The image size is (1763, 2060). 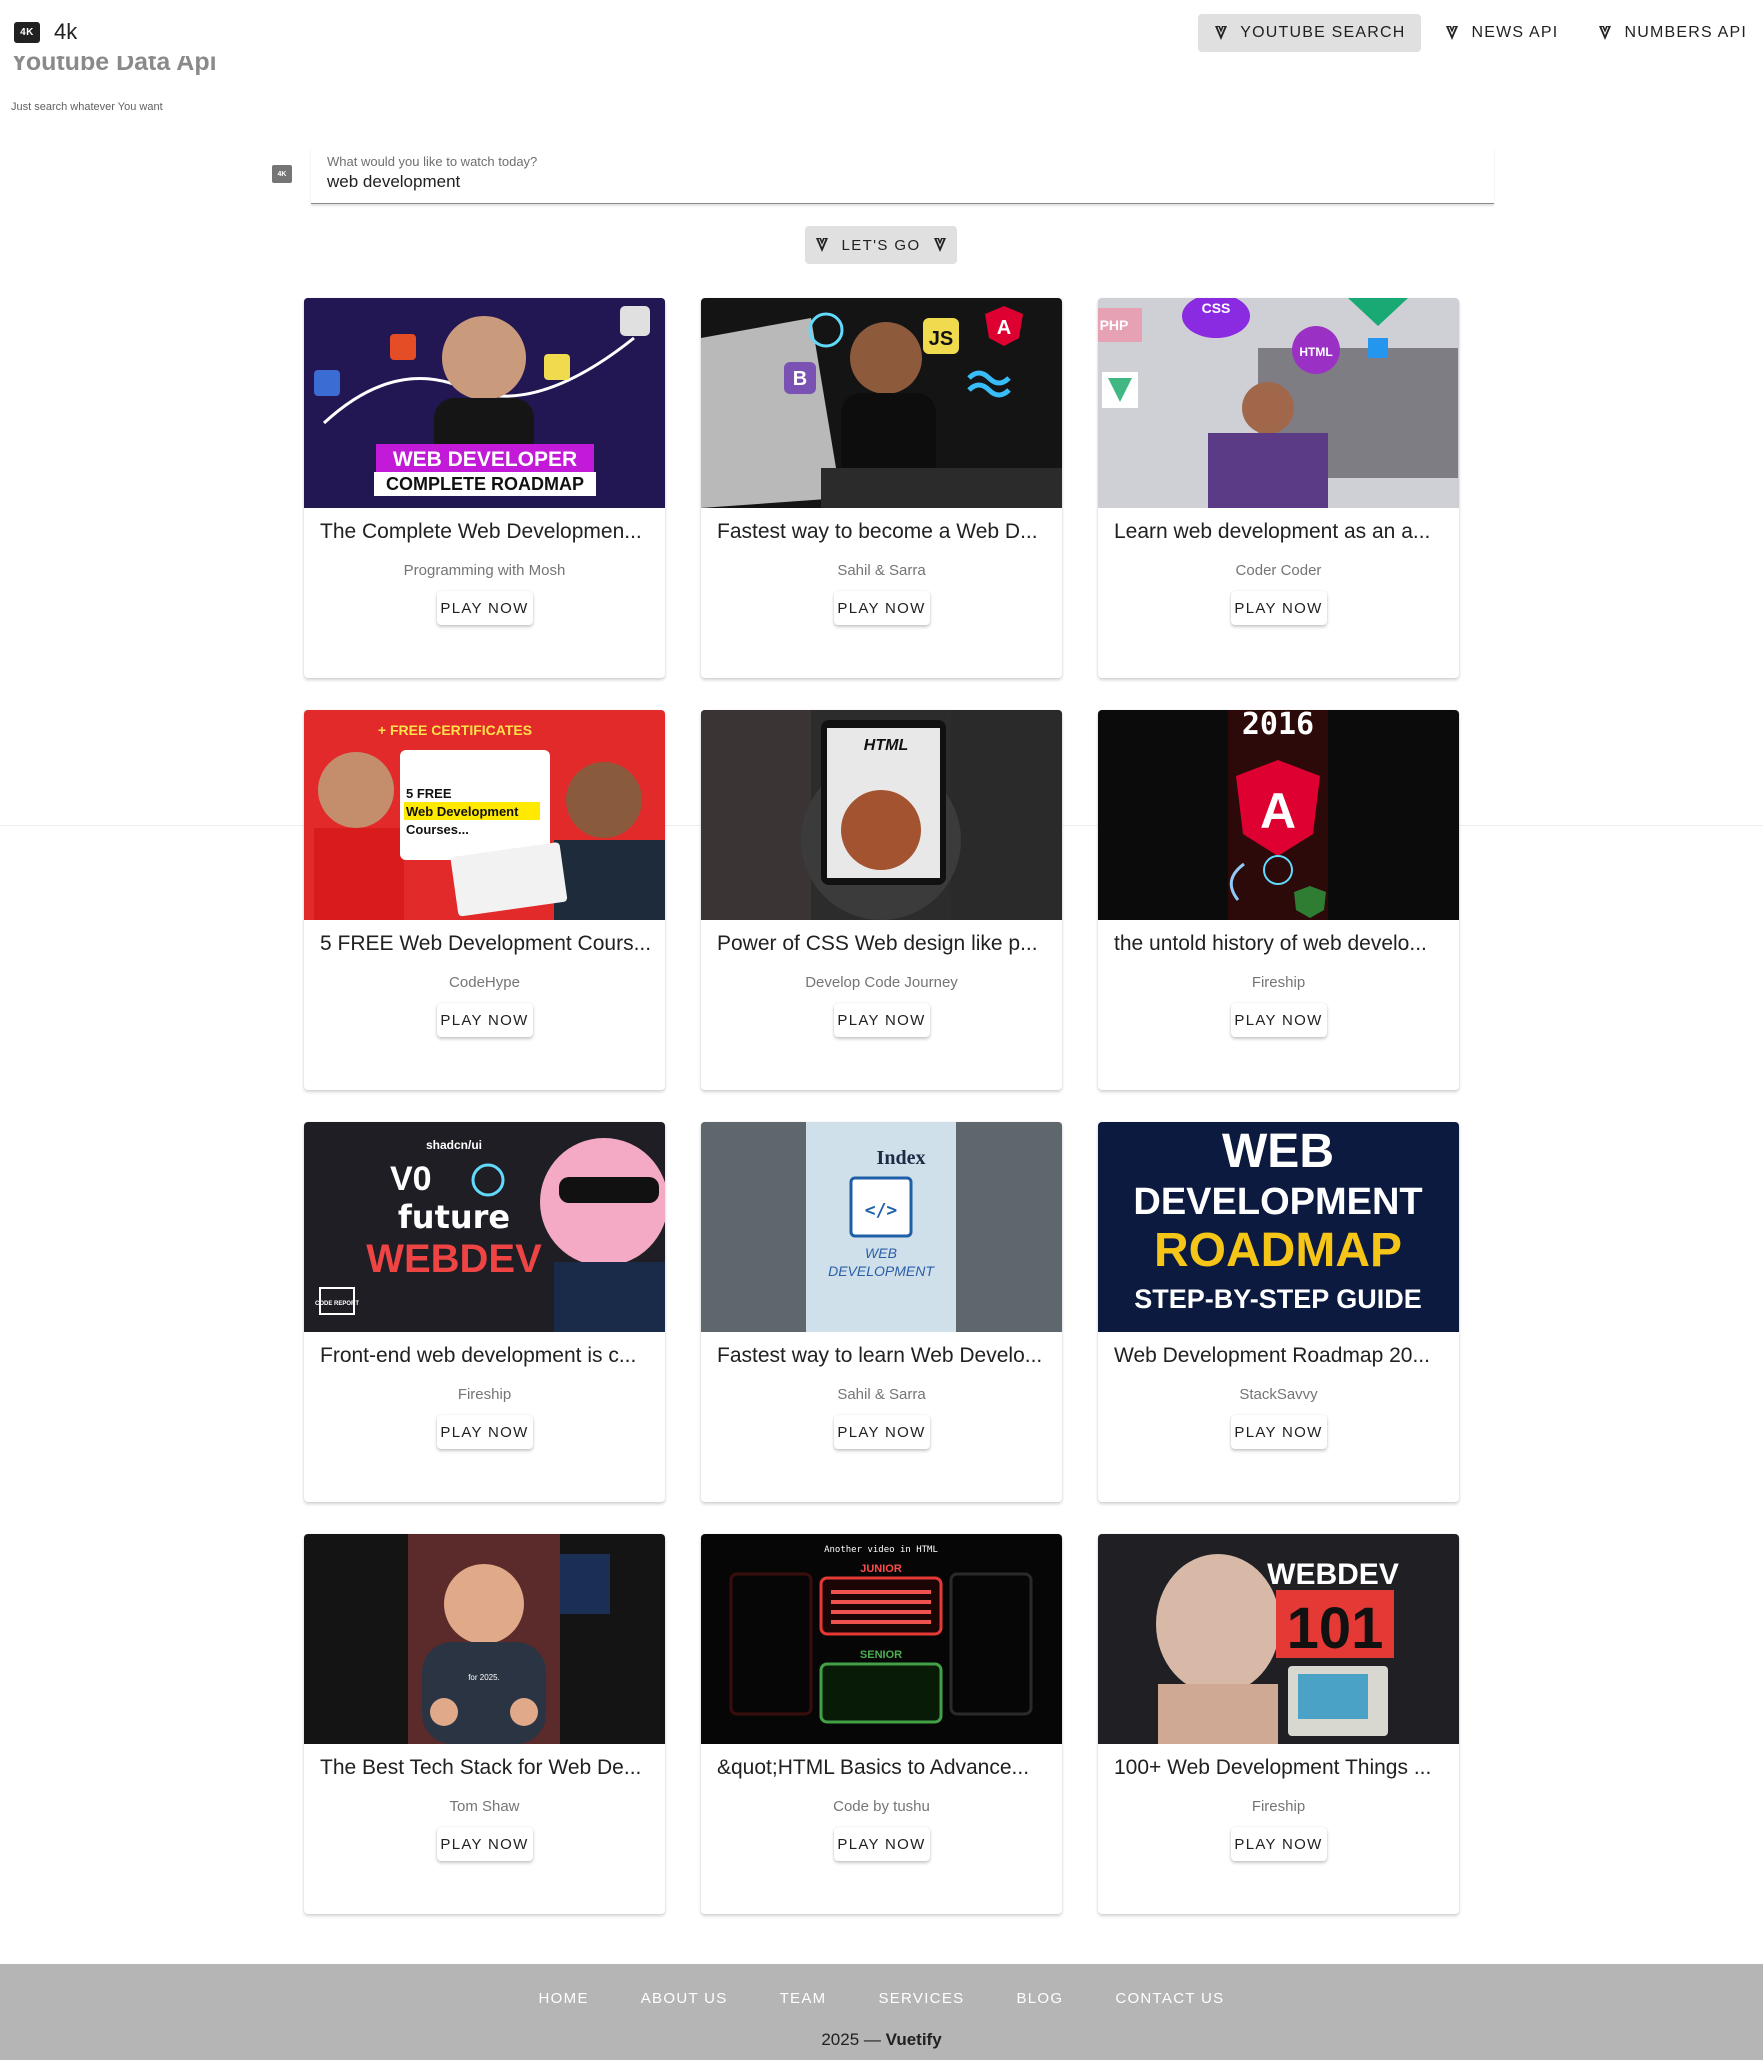 I want to click on thumb-text: HTML, so click(x=886, y=745).